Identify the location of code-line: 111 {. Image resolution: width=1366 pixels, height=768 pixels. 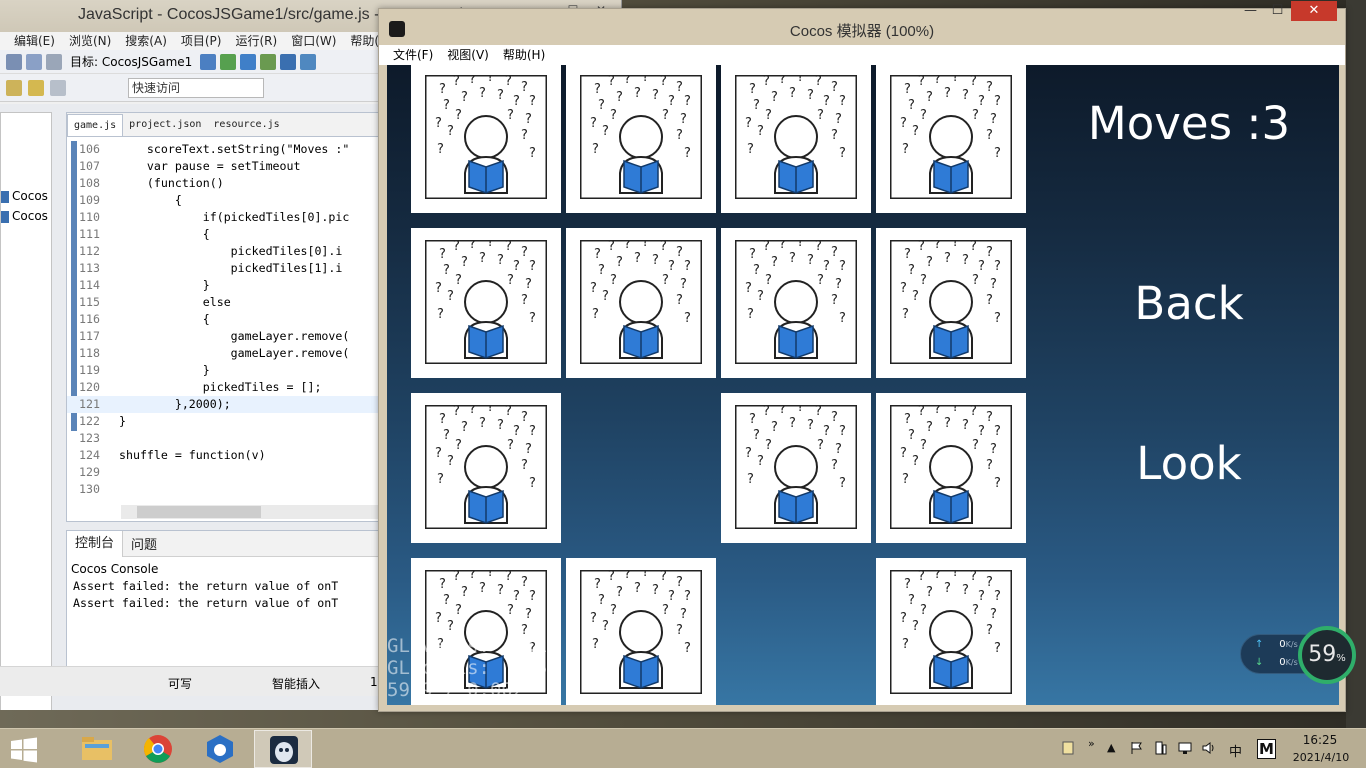
(227, 234).